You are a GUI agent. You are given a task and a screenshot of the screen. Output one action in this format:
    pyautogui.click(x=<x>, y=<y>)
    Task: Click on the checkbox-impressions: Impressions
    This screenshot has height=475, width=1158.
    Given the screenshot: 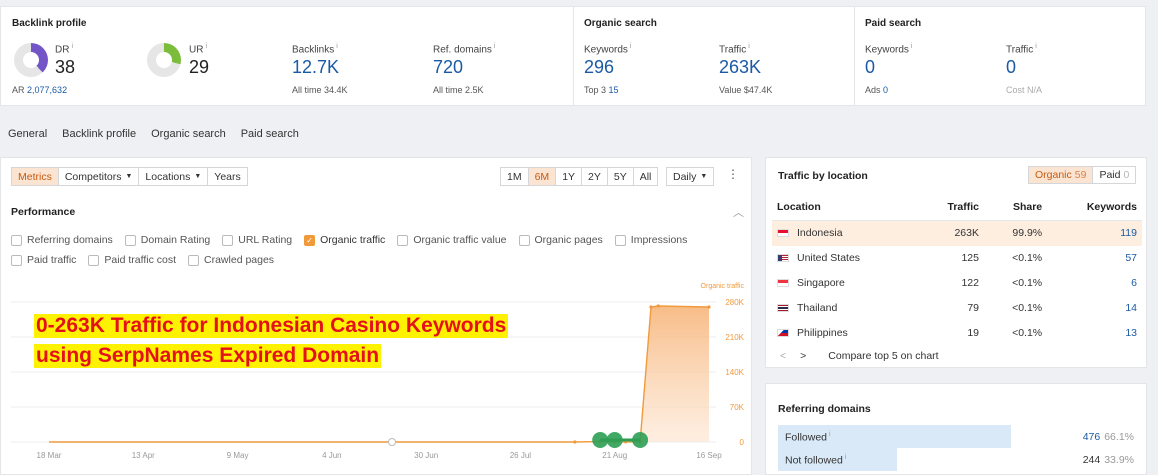 What is the action you would take?
    pyautogui.click(x=650, y=240)
    